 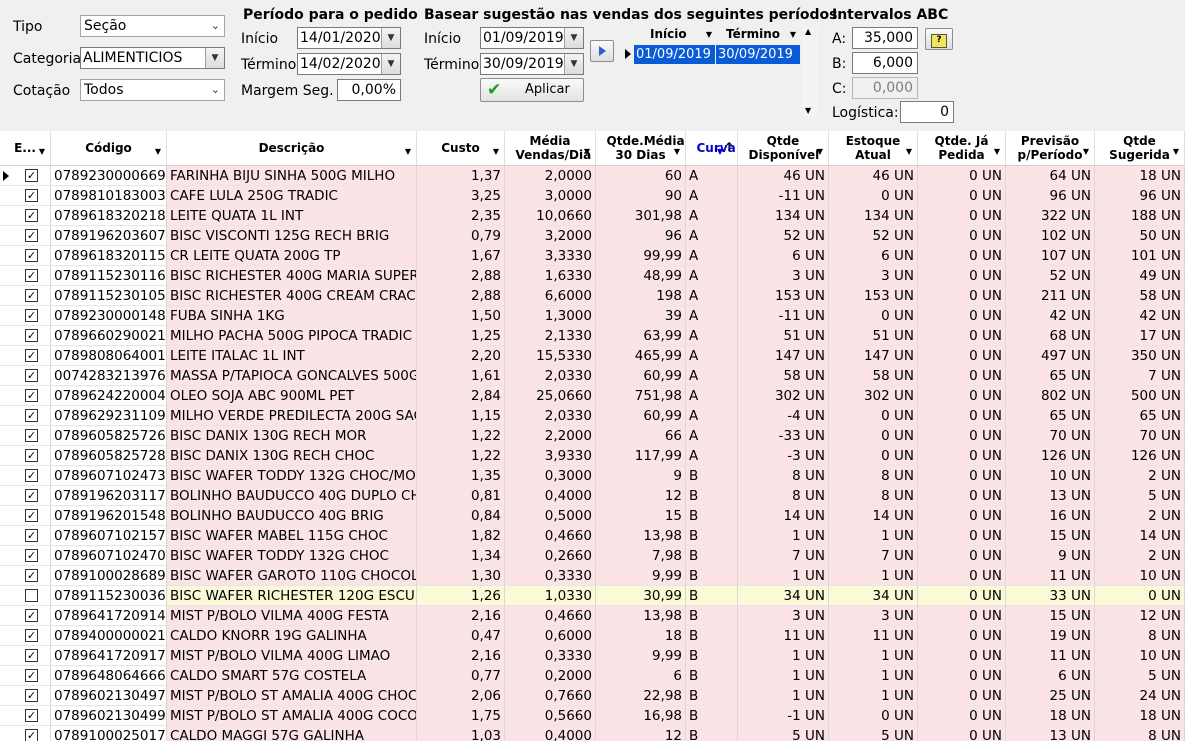 I want to click on column-header-ativo: E... ▼, so click(x=25, y=148).